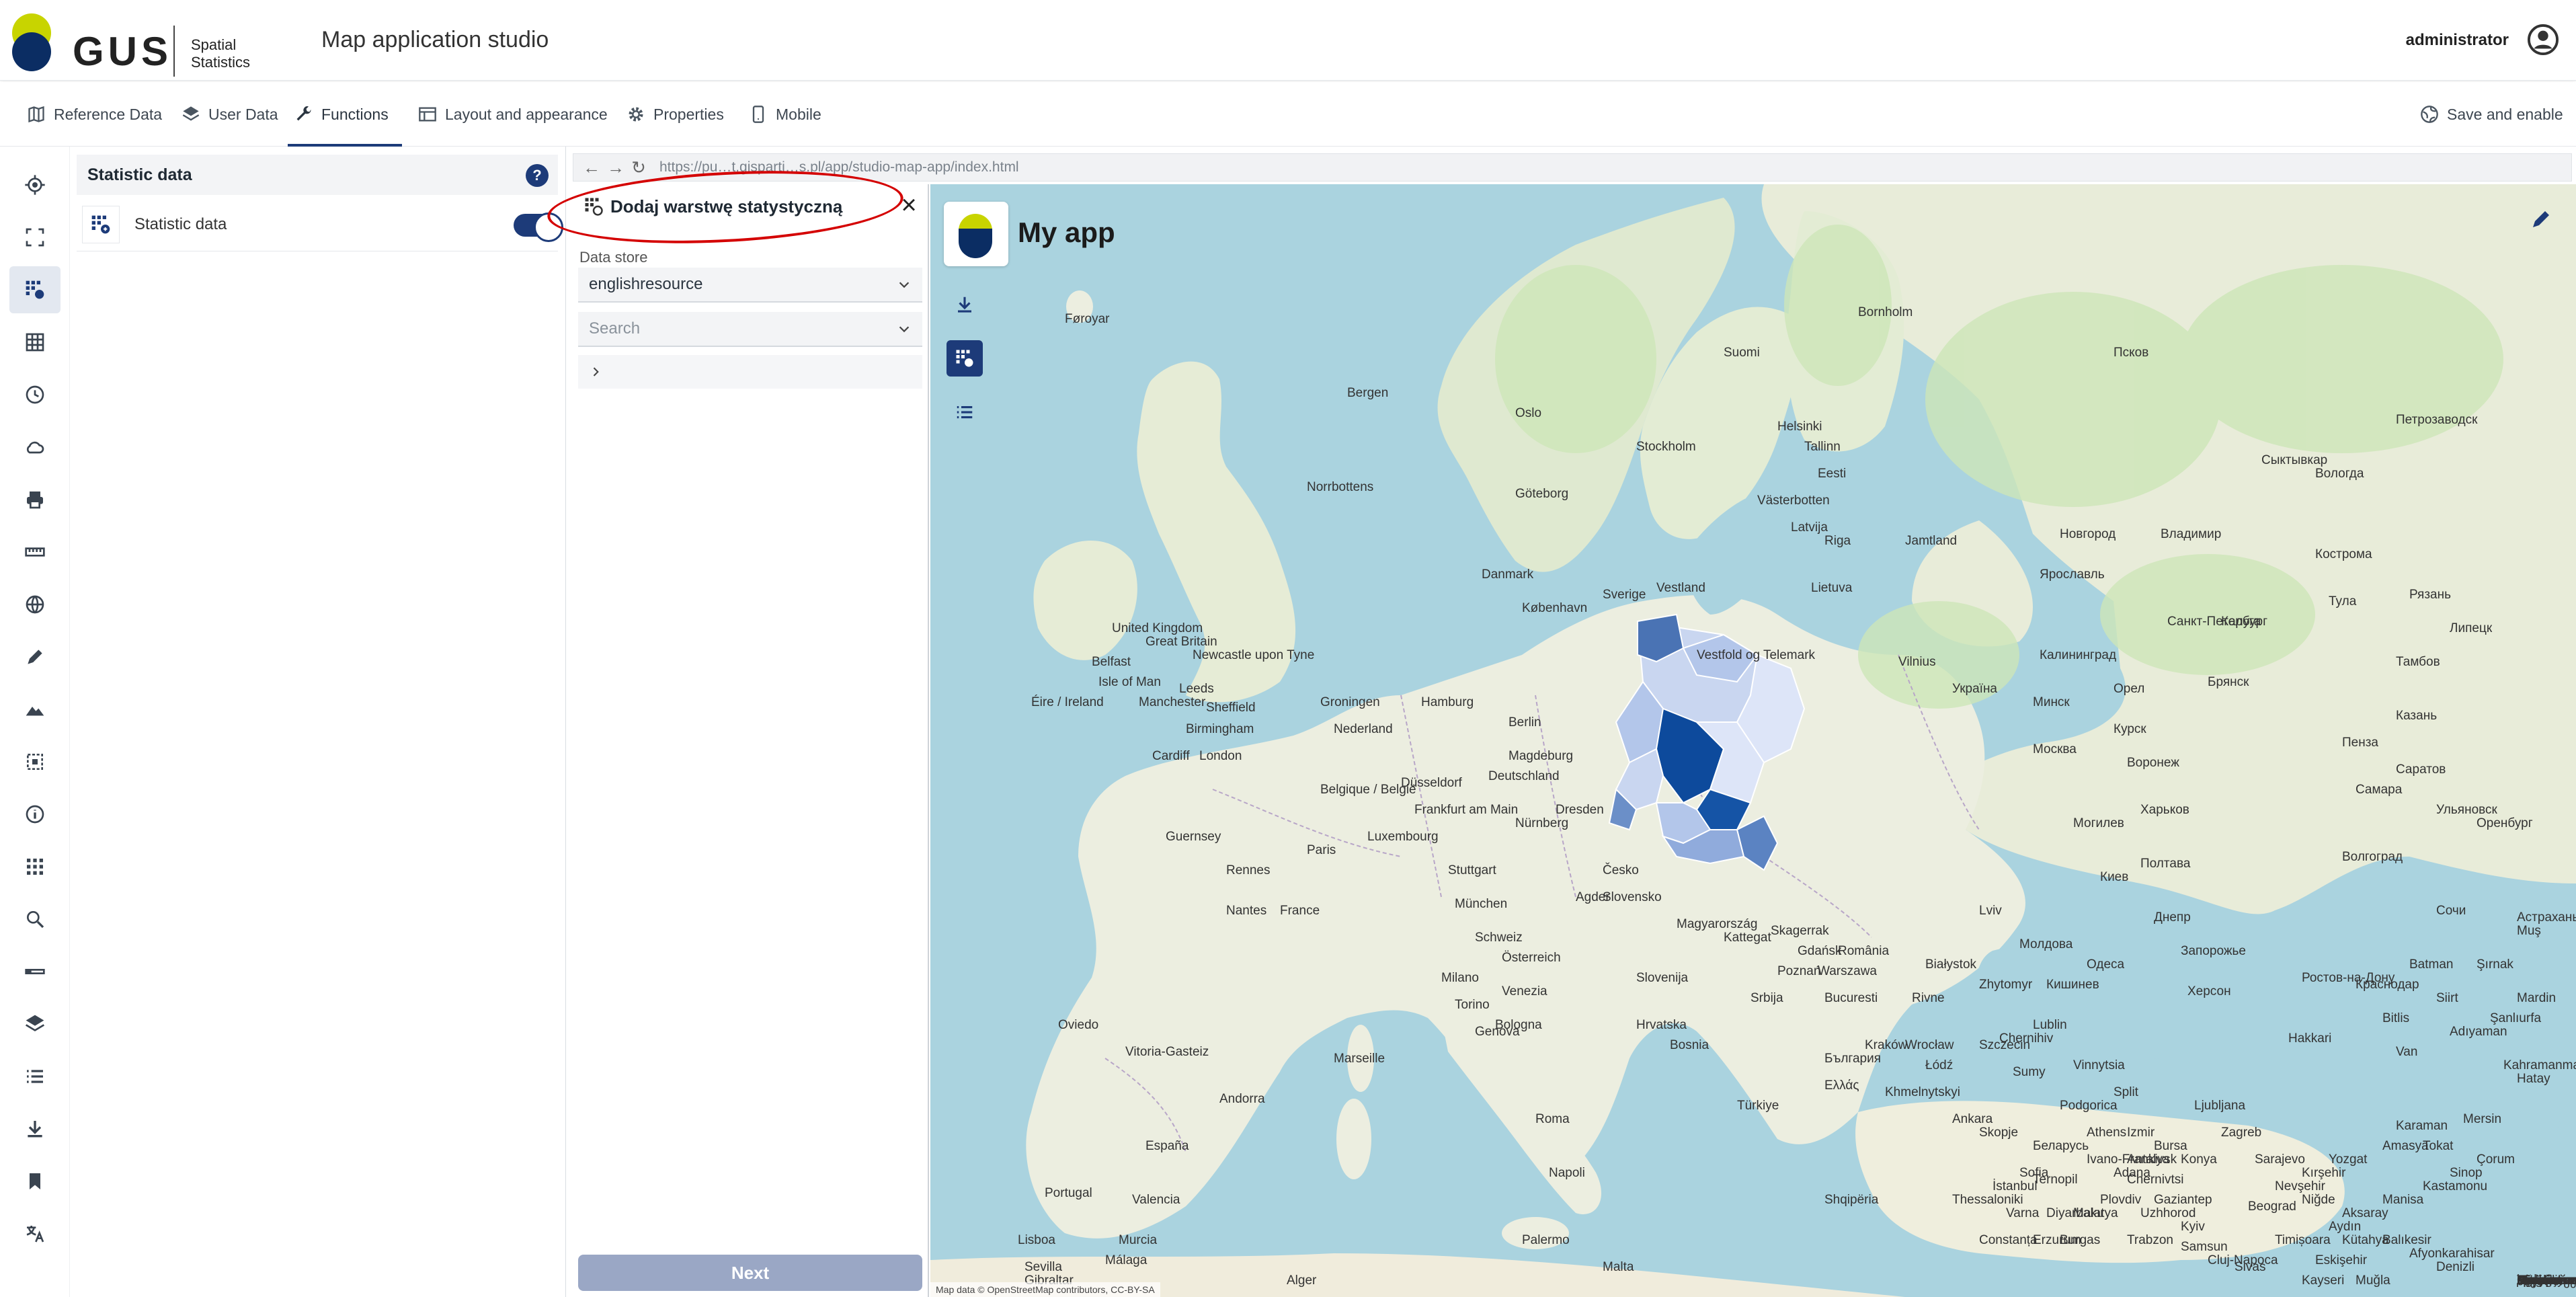 This screenshot has width=2576, height=1297. Describe the element at coordinates (798, 114) in the screenshot. I see `tab-label: Mobile` at that location.